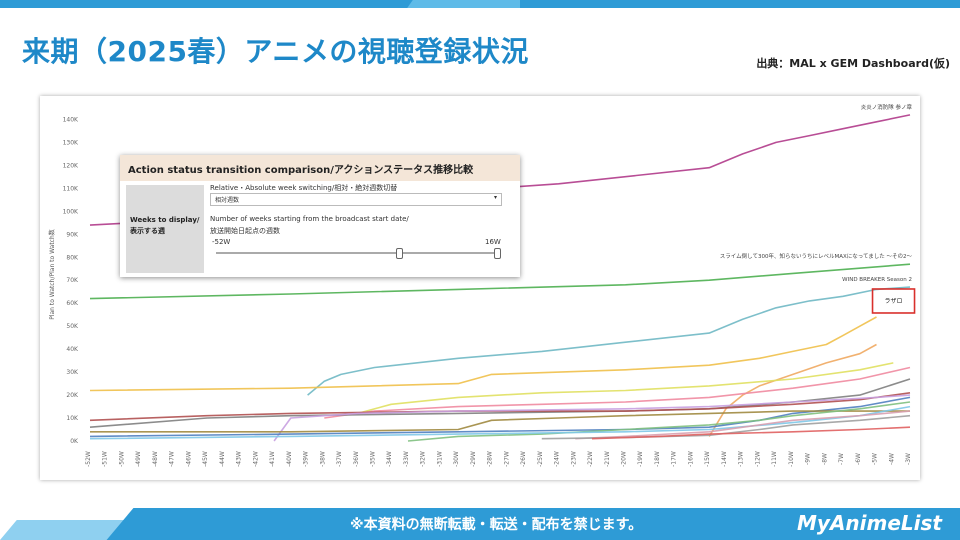  What do you see at coordinates (356, 459) in the screenshot?
I see `x-tick-label: -36W` at bounding box center [356, 459].